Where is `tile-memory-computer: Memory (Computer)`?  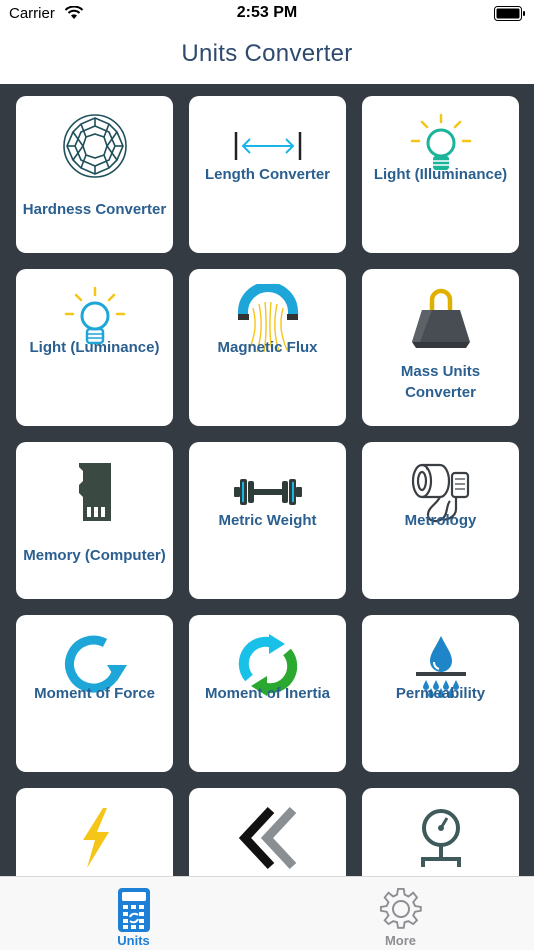
tile-memory-computer: Memory (Computer) is located at coordinates (94, 520).